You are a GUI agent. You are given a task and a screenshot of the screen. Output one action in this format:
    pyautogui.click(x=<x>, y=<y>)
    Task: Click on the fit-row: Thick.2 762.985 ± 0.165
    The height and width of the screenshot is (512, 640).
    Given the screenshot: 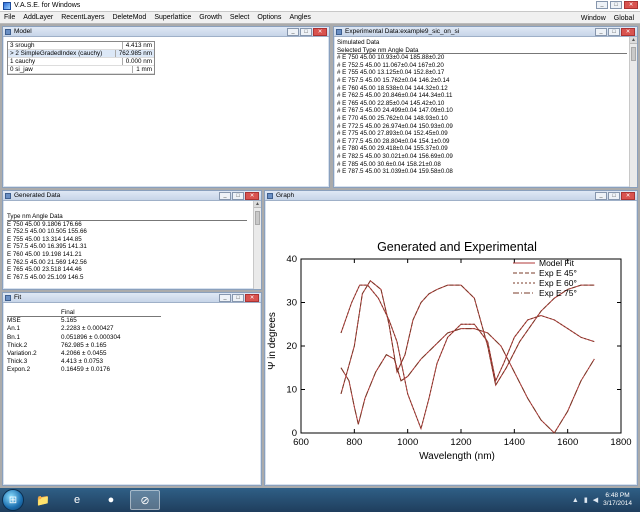 What is the action you would take?
    pyautogui.click(x=84, y=346)
    